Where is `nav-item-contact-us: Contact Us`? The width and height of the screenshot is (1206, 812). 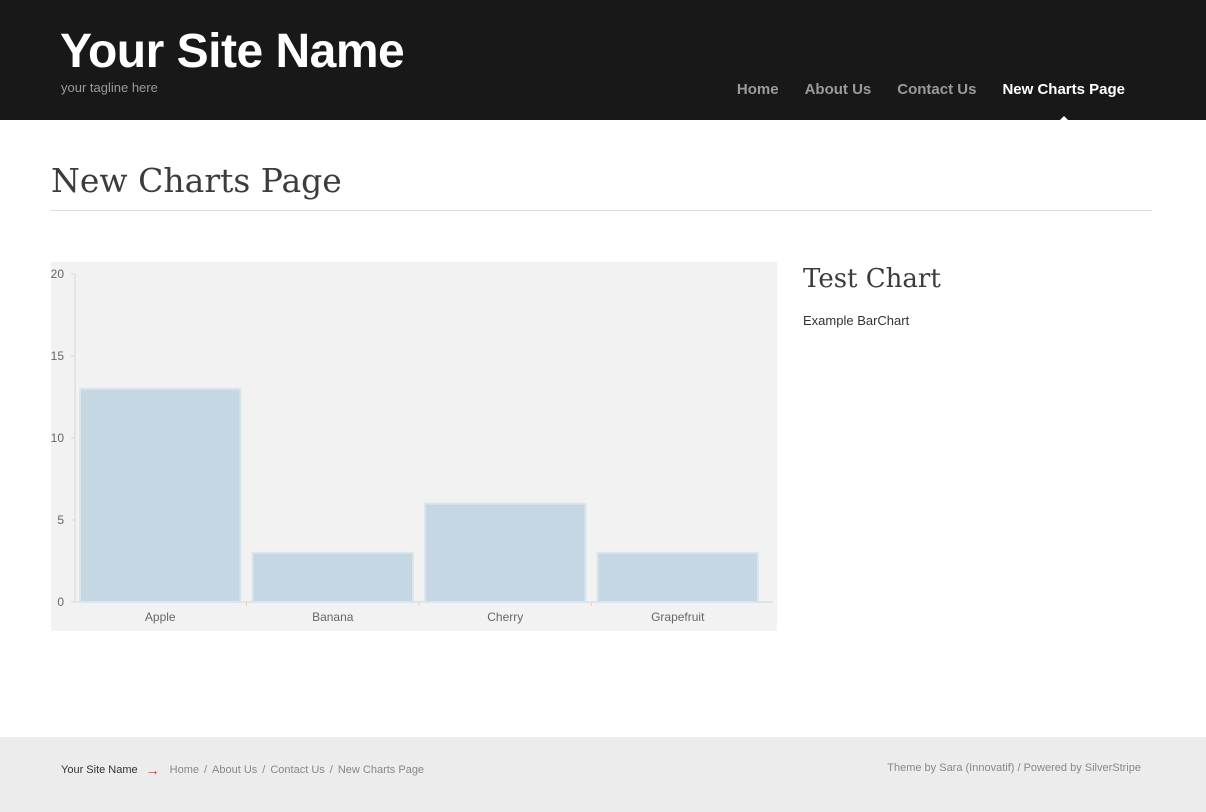 nav-item-contact-us: Contact Us is located at coordinates (936, 90).